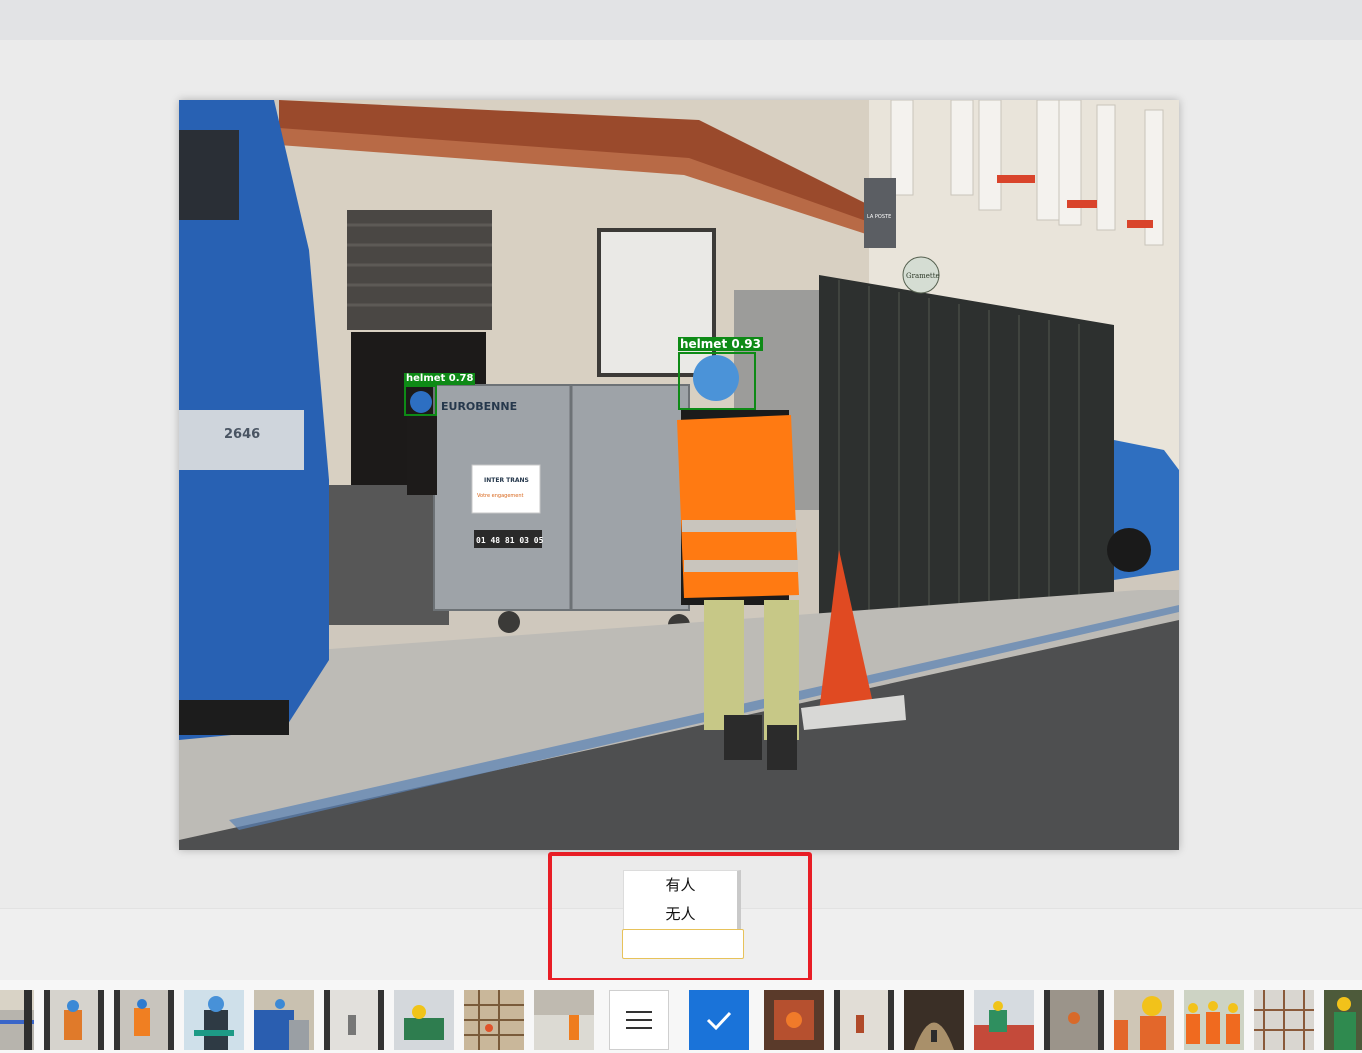 Image resolution: width=1362 pixels, height=1053 pixels. Describe the element at coordinates (681, 1016) in the screenshot. I see `thumbnail-filmstrip` at that location.